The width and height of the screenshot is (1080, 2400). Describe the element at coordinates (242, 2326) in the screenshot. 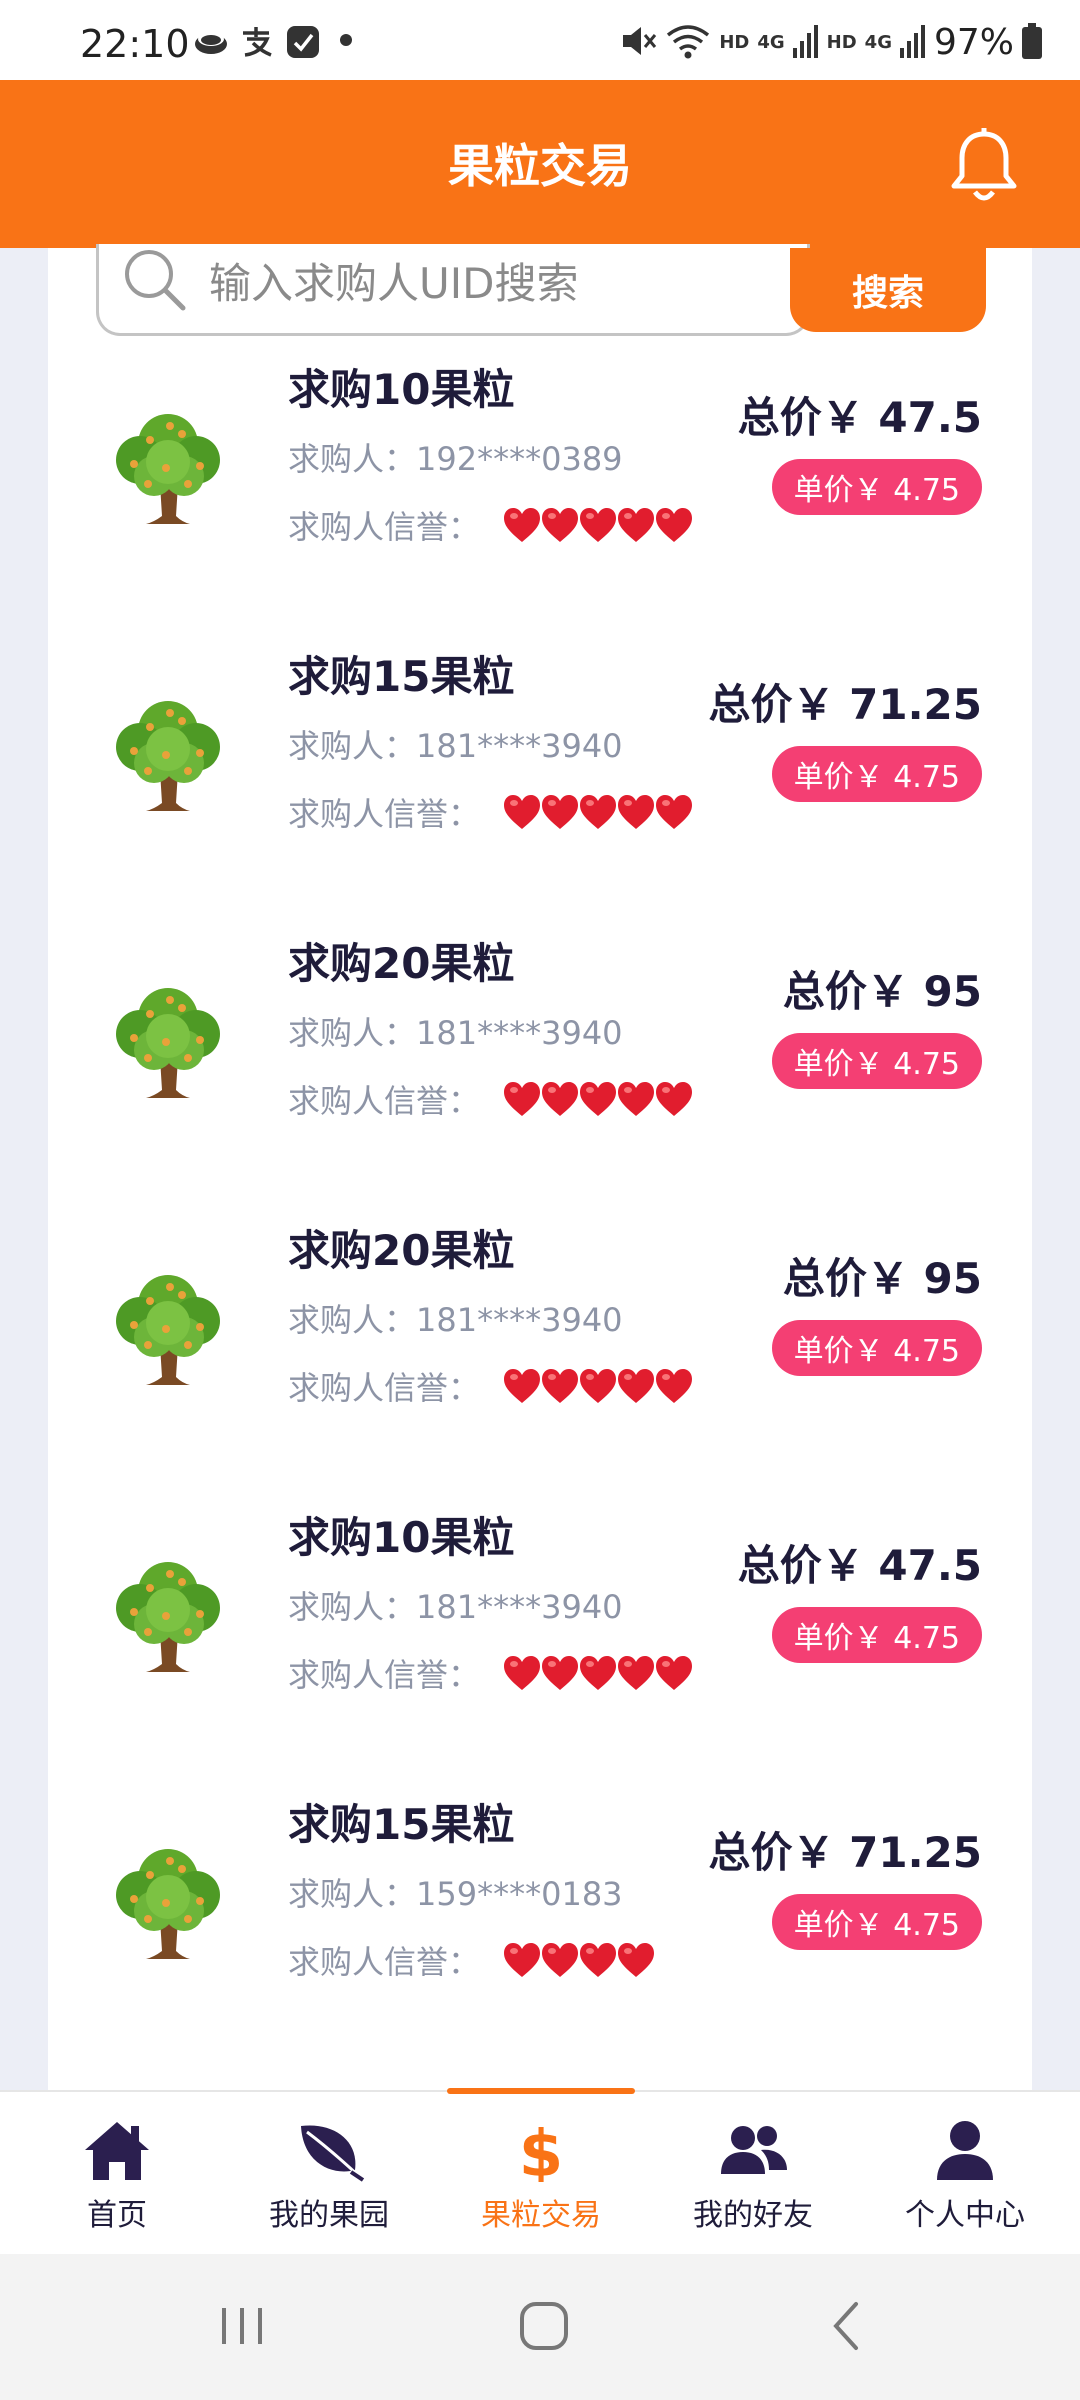

I see `recent-apps-icon` at that location.